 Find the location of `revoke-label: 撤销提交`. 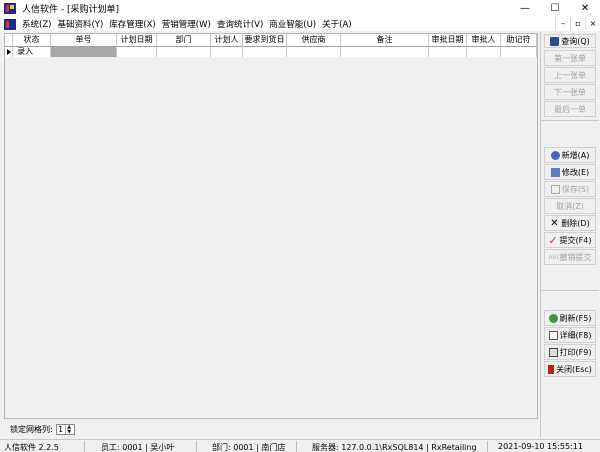

revoke-label: 撤销提交 is located at coordinates (575, 257).